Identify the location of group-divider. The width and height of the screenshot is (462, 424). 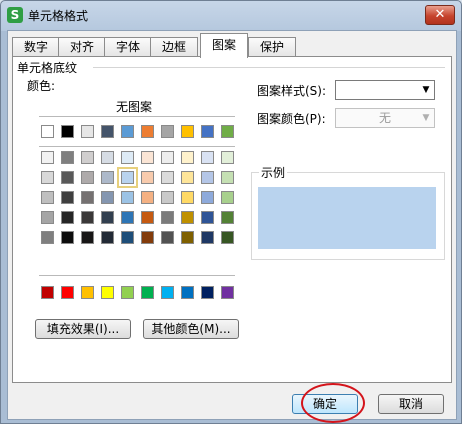
(269, 67).